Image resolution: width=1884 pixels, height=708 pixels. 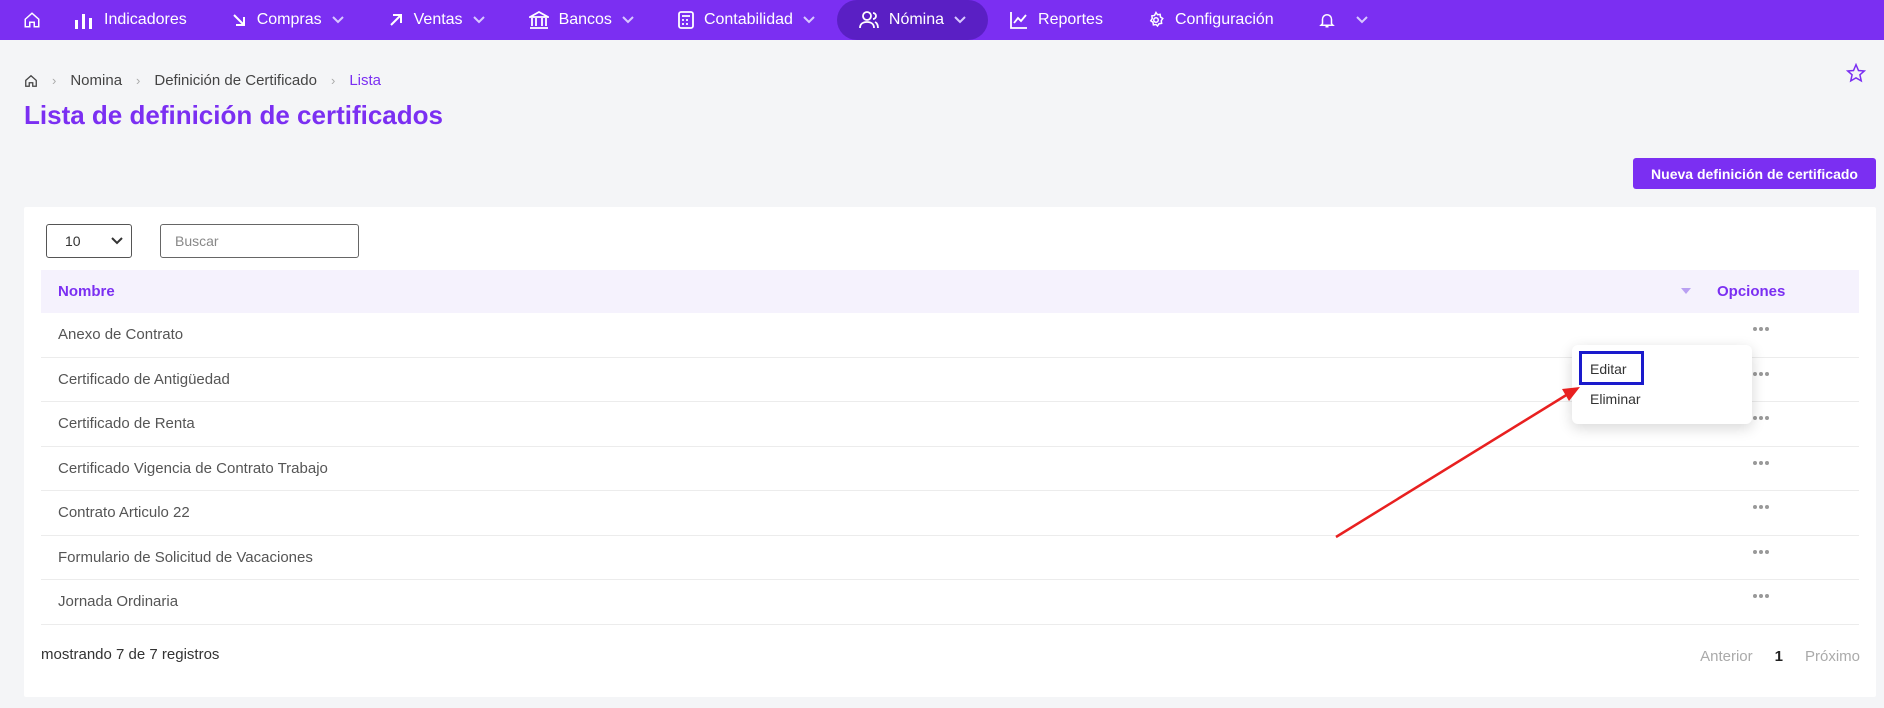 I want to click on breadcrumb-current: Lista, so click(x=365, y=80).